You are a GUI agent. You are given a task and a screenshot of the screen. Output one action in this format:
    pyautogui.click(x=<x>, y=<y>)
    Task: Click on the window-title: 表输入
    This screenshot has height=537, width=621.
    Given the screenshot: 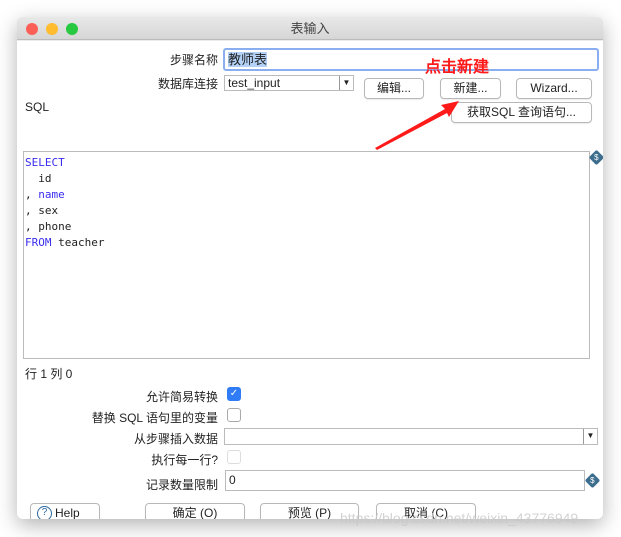 What is the action you would take?
    pyautogui.click(x=310, y=28)
    